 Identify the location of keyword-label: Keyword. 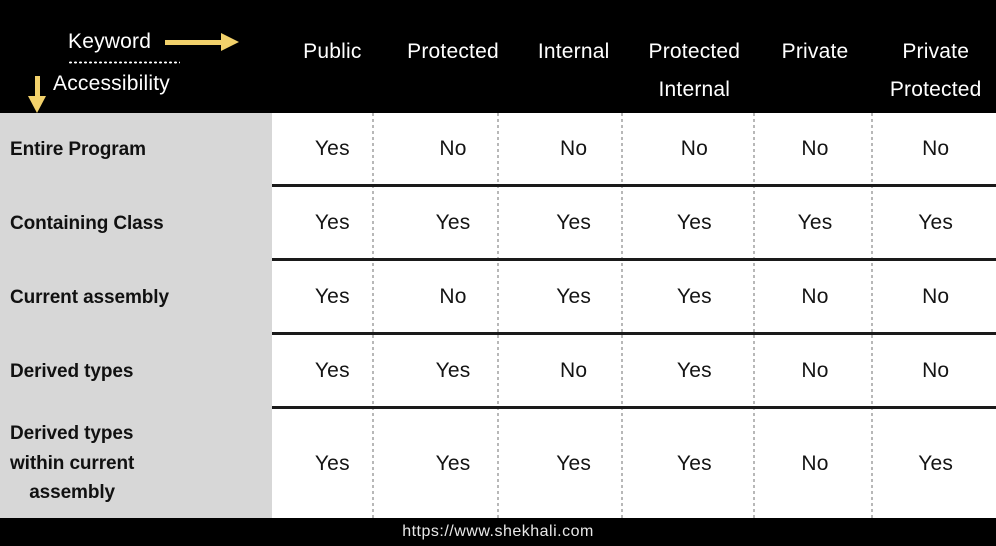
(110, 41).